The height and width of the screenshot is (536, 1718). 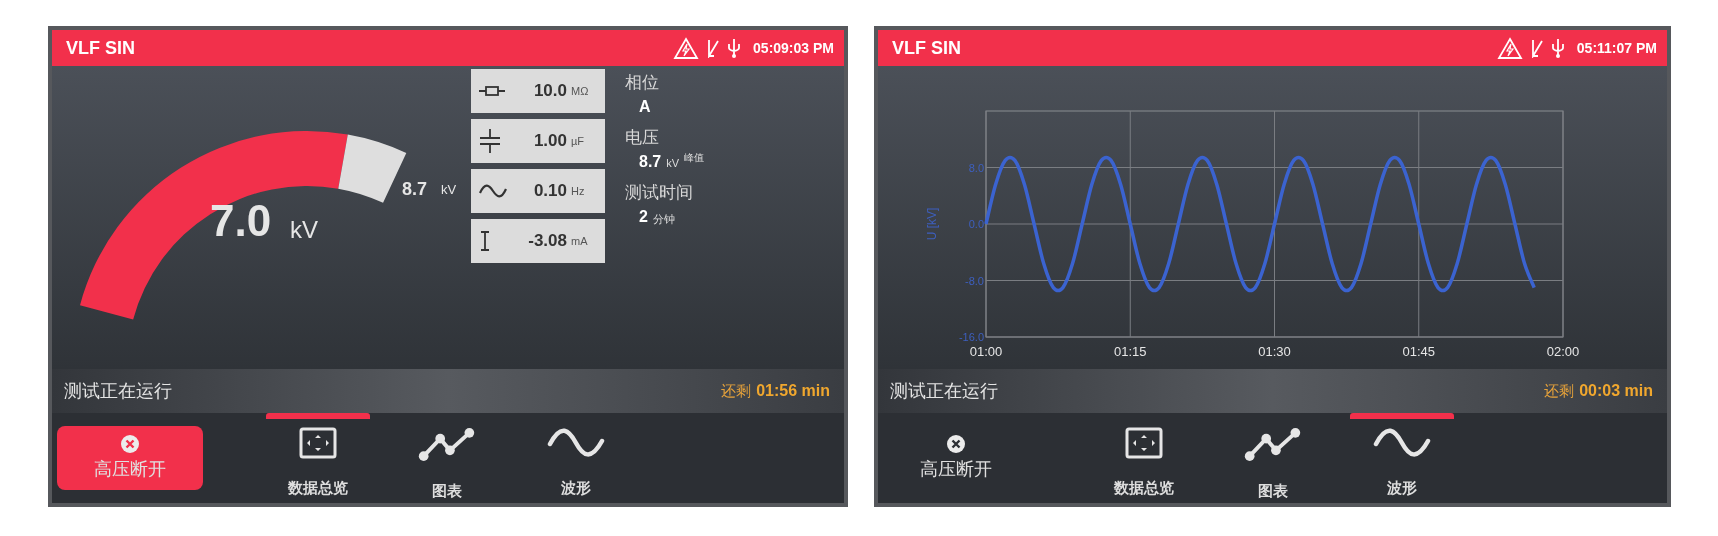 I want to click on info-value: 2, so click(x=643, y=217).